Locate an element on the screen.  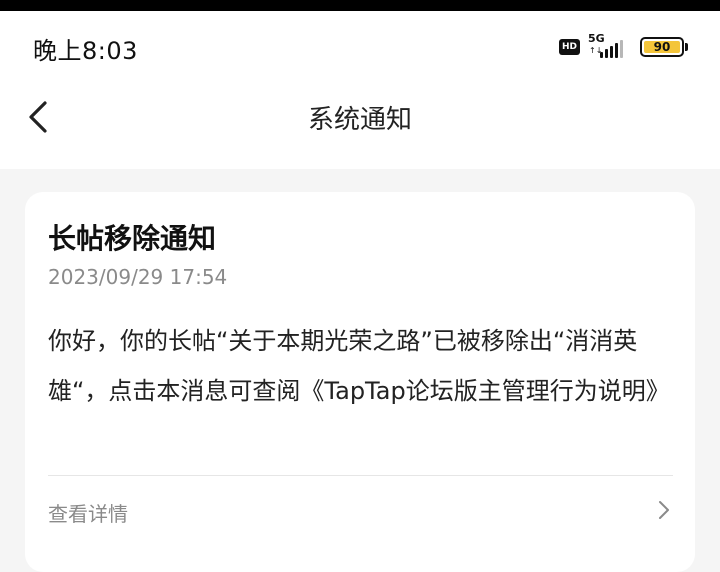
battery-tip is located at coordinates (686, 47).